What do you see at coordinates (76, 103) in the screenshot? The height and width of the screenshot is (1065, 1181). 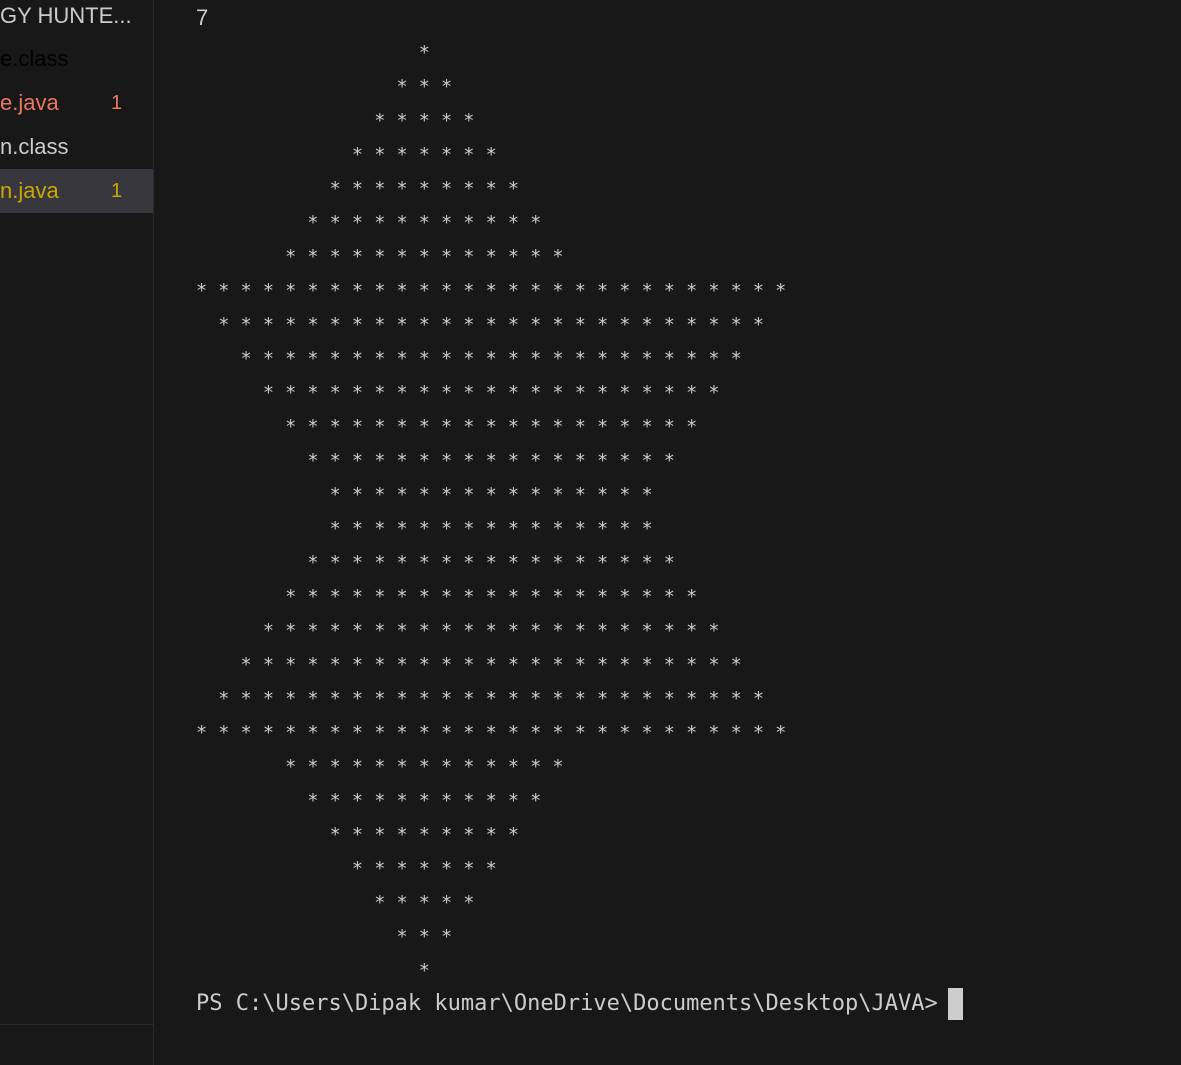 I see `explorer-file-item: e.java 1` at bounding box center [76, 103].